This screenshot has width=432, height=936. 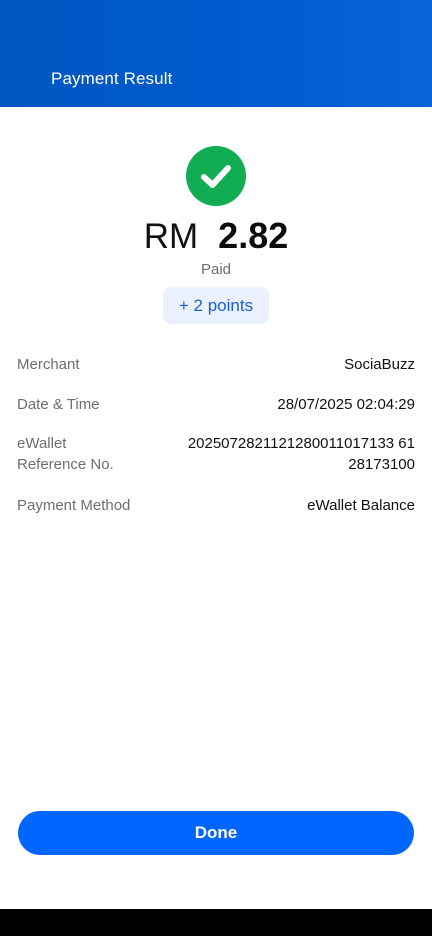 I want to click on reference-value: 2025072821121280011017133 61 28173100, so click(x=301, y=454).